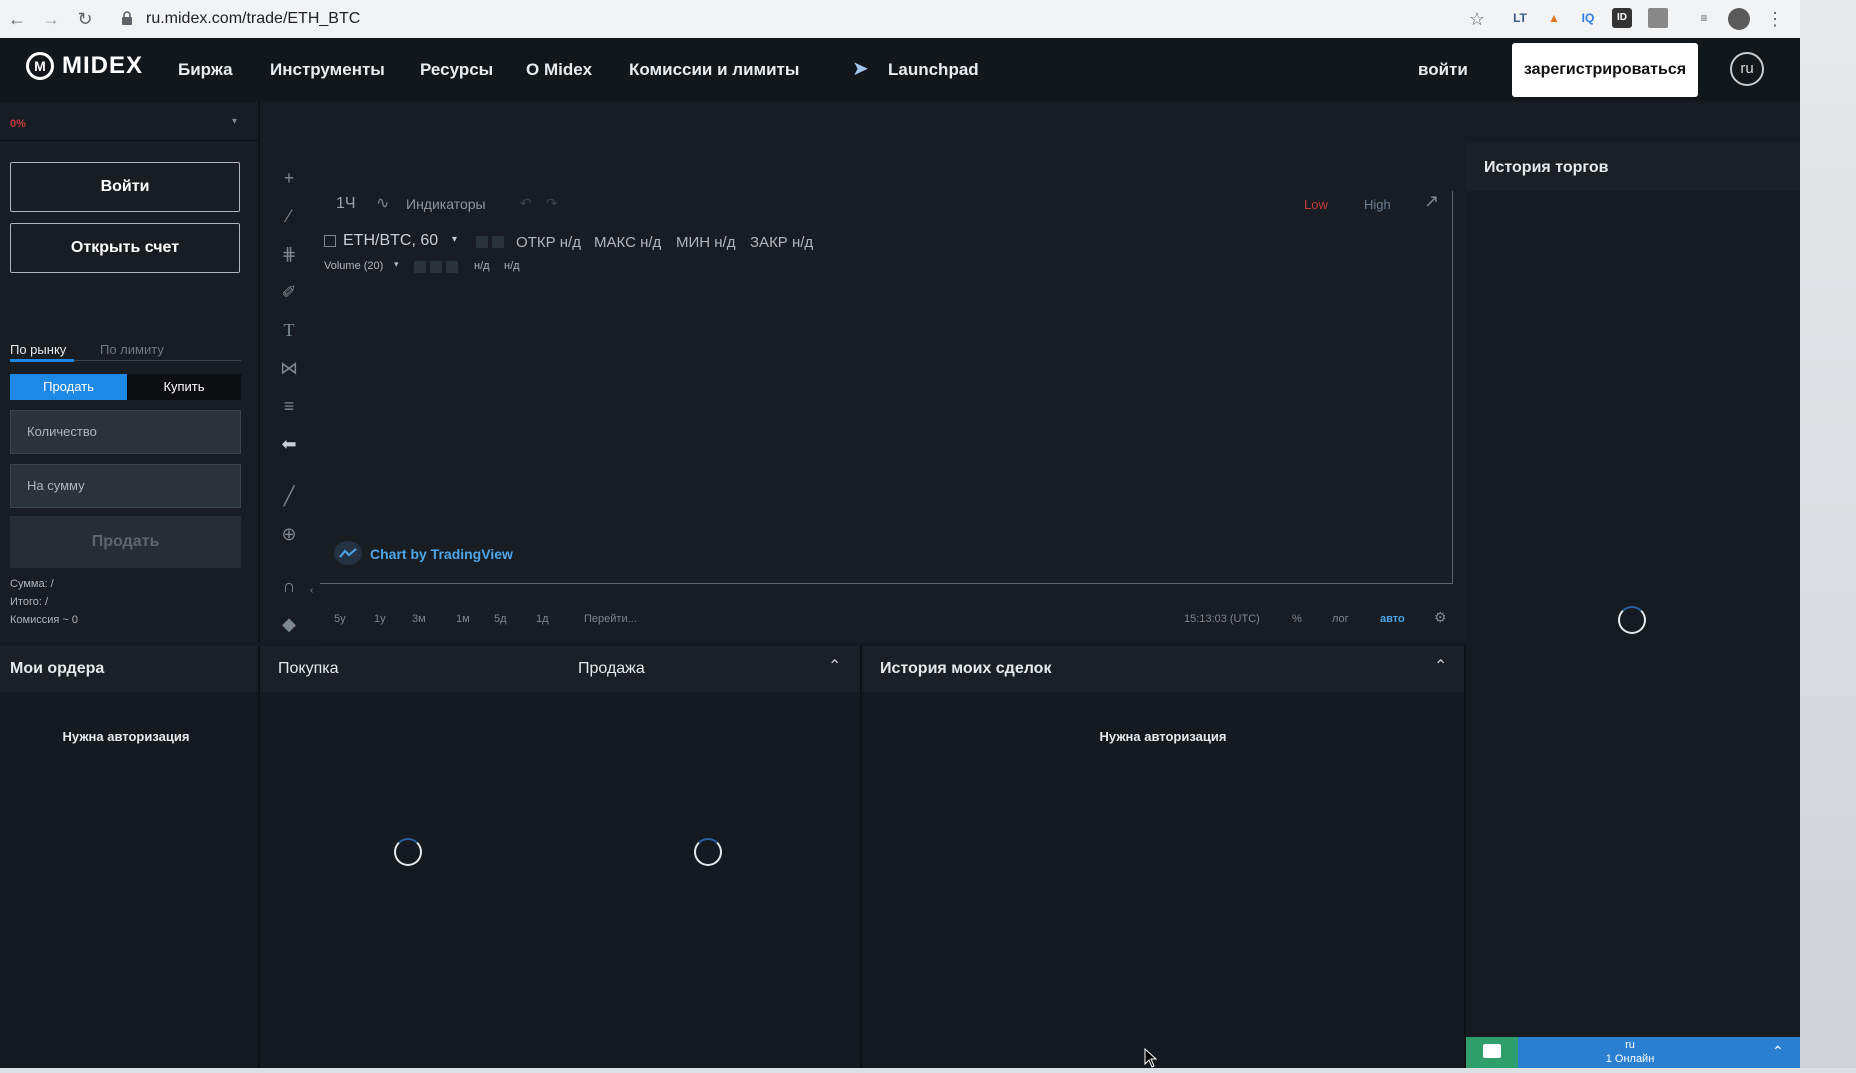  Describe the element at coordinates (1477, 19) in the screenshot. I see `bookmark-star-icon: ☆` at that location.